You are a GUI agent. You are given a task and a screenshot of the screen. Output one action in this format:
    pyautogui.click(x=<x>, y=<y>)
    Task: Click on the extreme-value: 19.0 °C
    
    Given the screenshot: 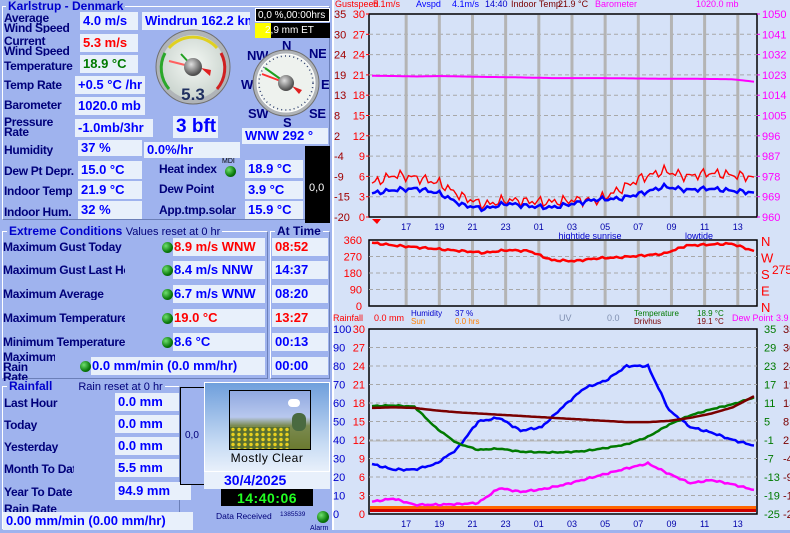 What is the action you would take?
    pyautogui.click(x=219, y=318)
    